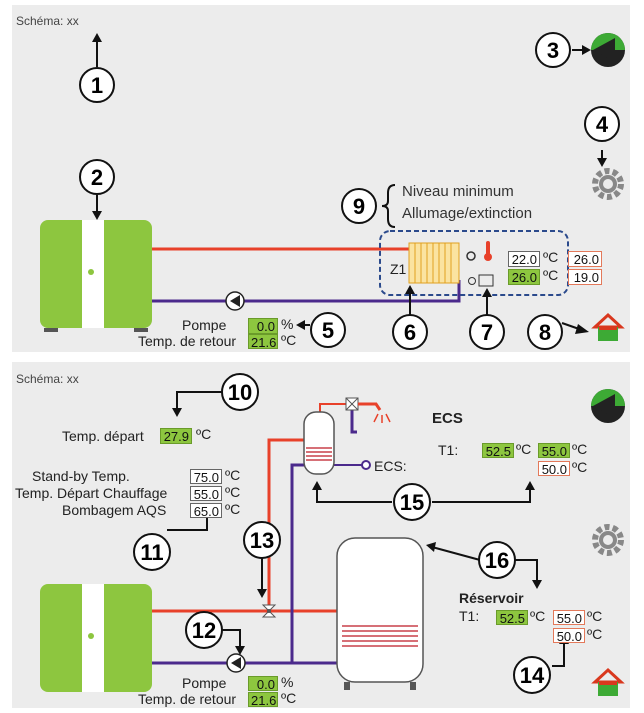  I want to click on callout-7: 7, so click(487, 332).